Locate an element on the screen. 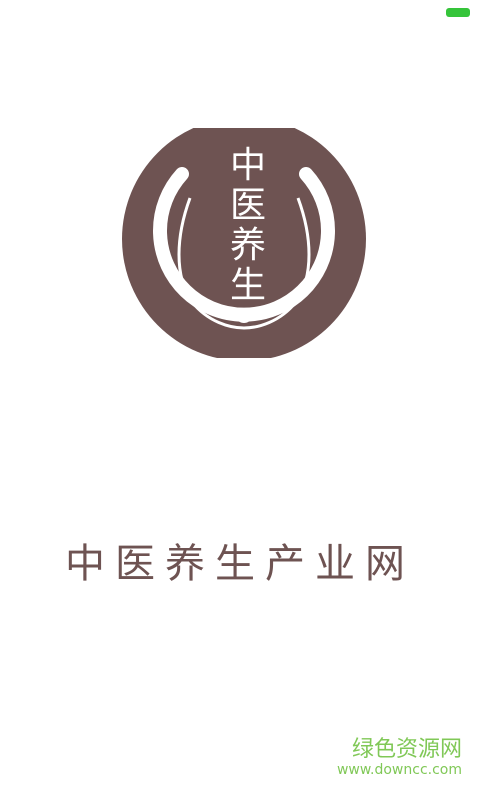 Image resolution: width=480 pixels, height=800 pixels. logo-title-text: 中医养生 is located at coordinates (248, 226).